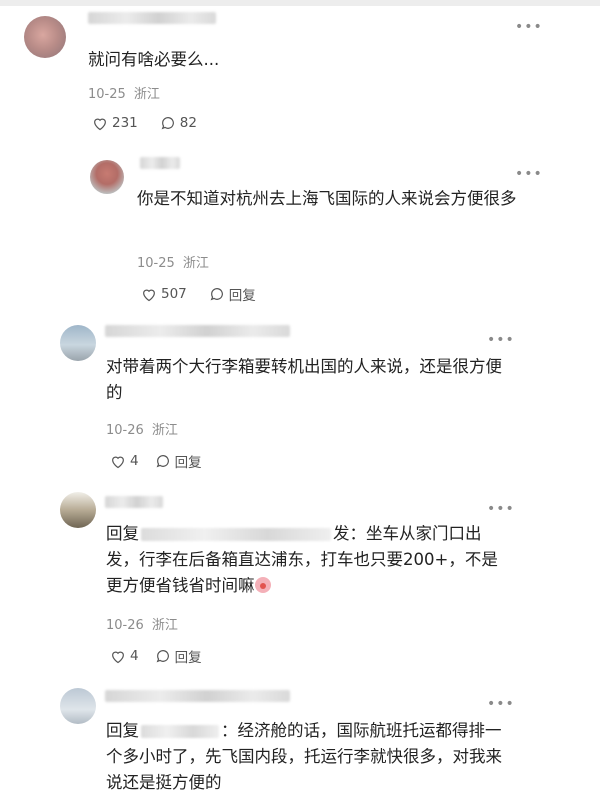  Describe the element at coordinates (155, 123) in the screenshot. I see `comment-actions: 231 82` at that location.